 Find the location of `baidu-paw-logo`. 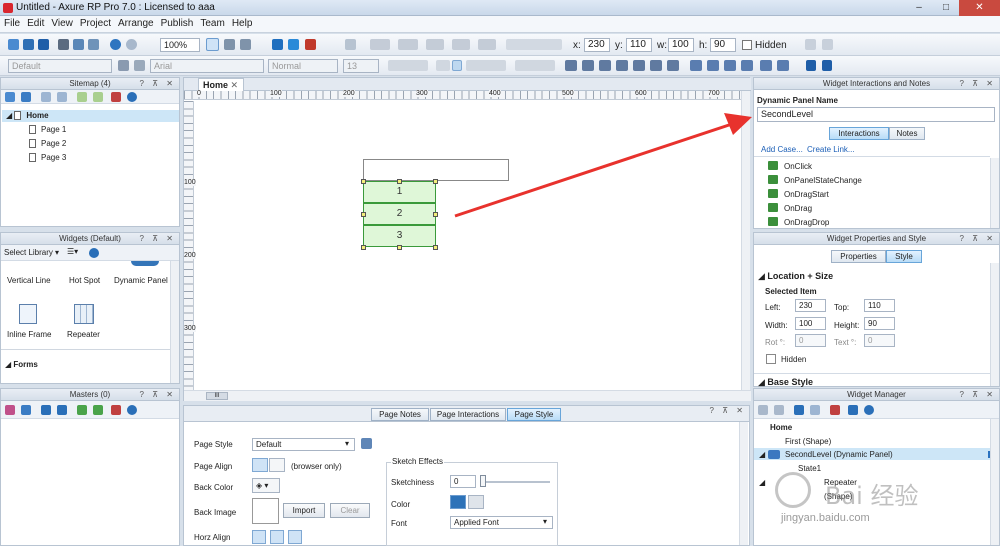

baidu-paw-logo is located at coordinates (793, 490).